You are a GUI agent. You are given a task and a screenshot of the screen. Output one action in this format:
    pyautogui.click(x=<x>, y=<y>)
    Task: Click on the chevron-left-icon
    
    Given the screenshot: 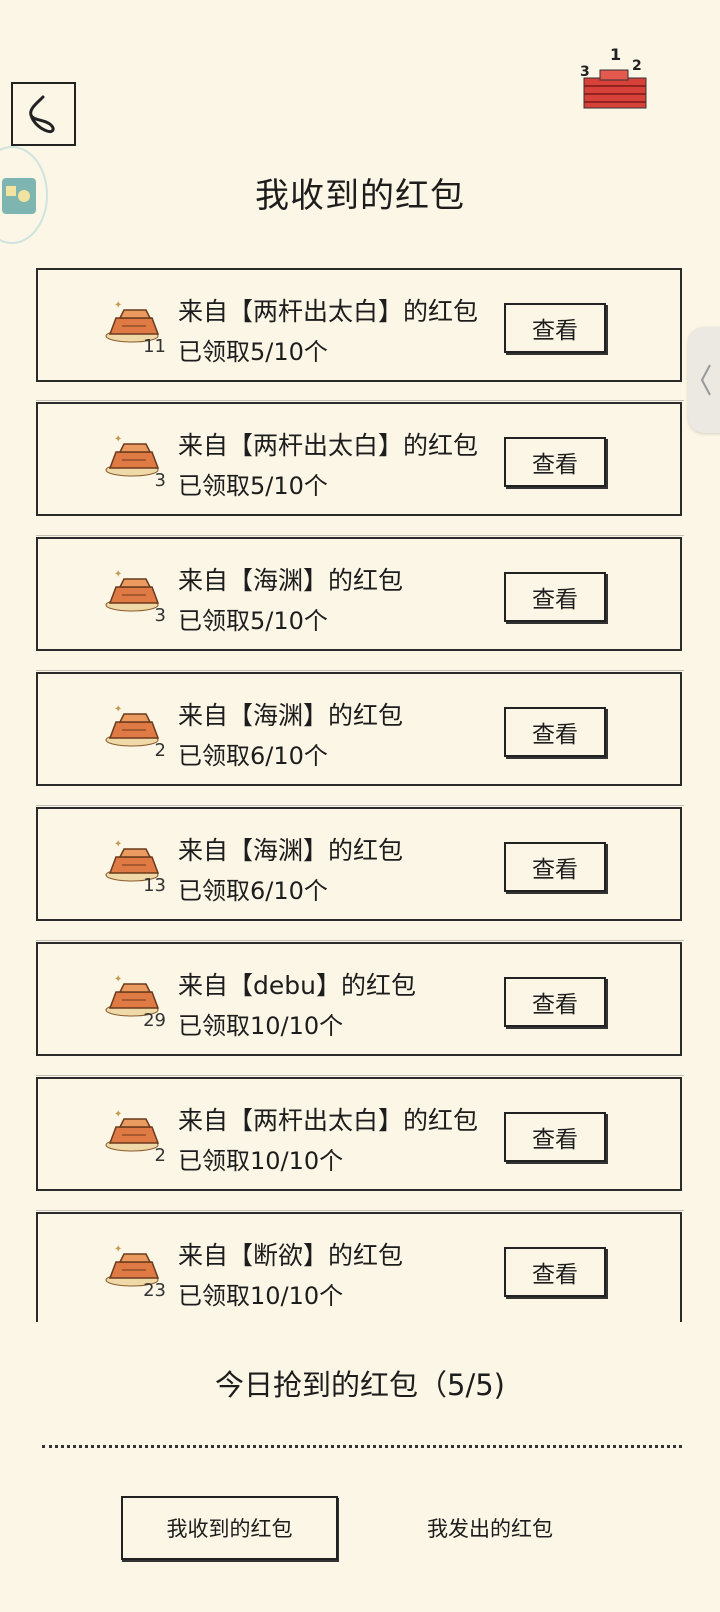 What is the action you would take?
    pyautogui.click(x=705, y=380)
    